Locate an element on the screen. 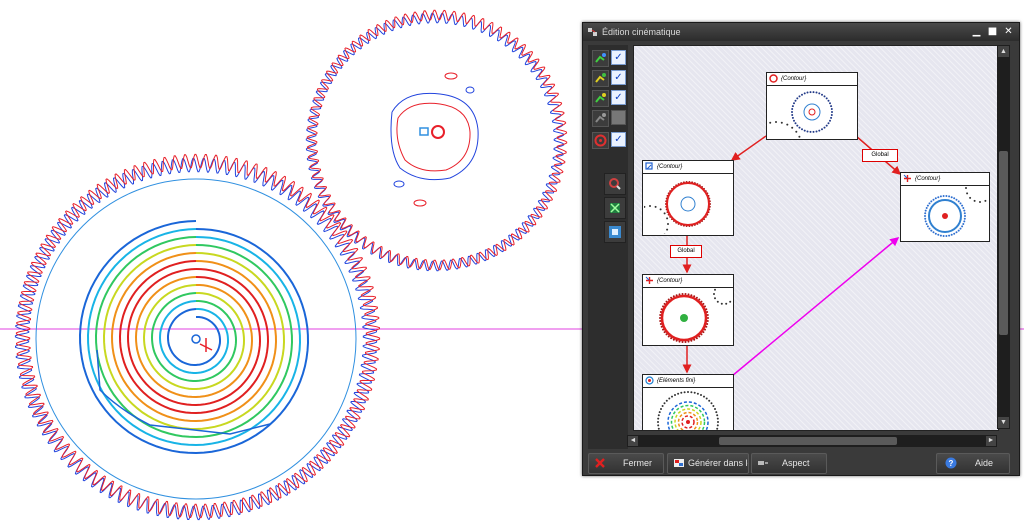 The height and width of the screenshot is (527, 1024). graph-node-contour-1: {Contour} is located at coordinates (812, 106).